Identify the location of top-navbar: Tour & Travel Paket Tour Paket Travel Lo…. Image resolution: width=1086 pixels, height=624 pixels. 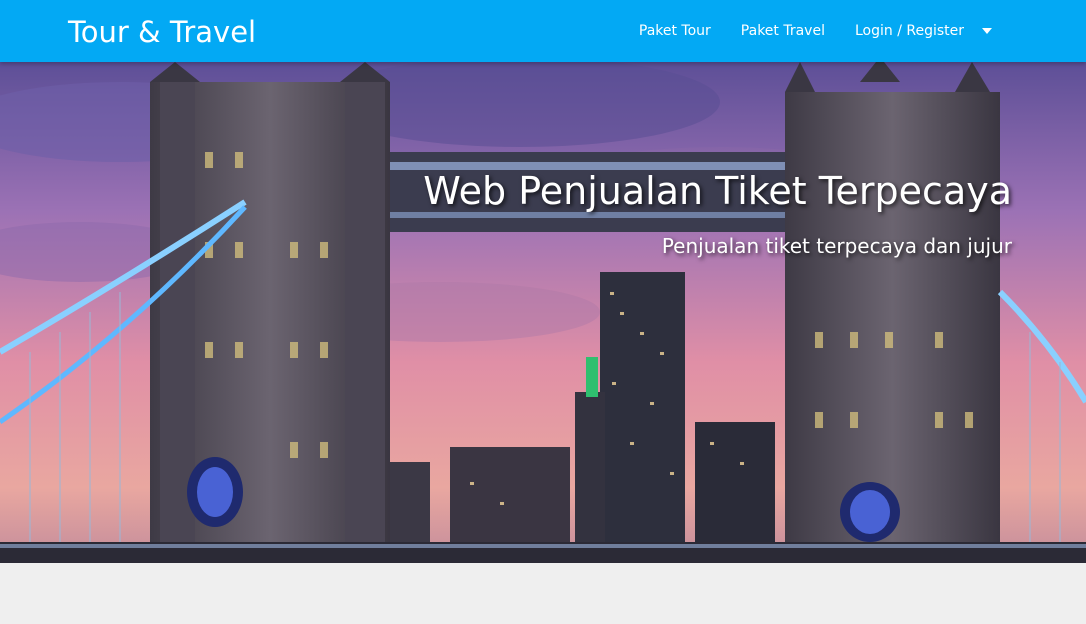
(543, 31).